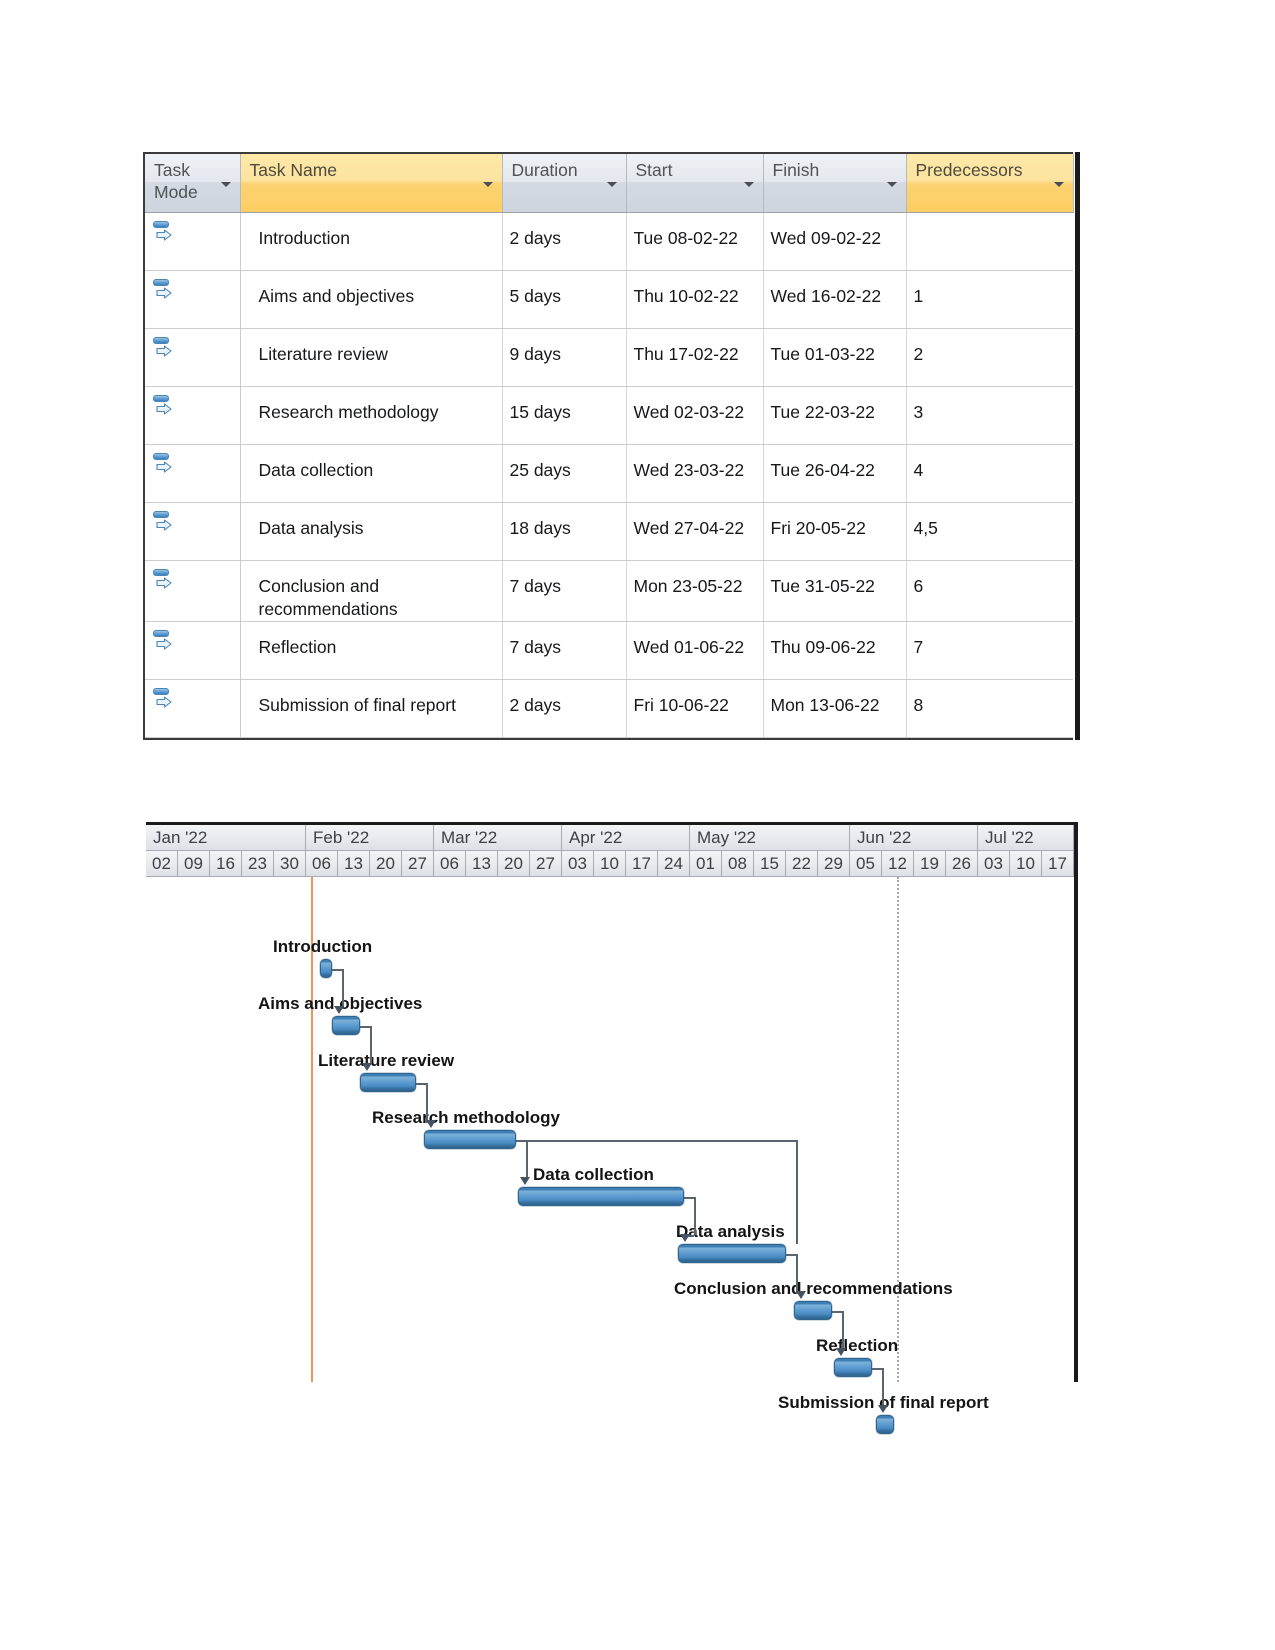  Describe the element at coordinates (695, 591) in the screenshot. I see `cell-start: Mon 23-05-22` at that location.